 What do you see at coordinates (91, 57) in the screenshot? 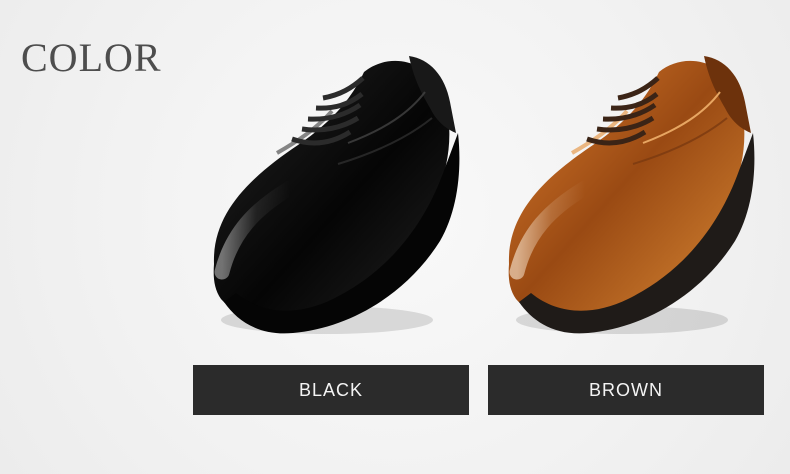
I see `section-title: COLOR` at bounding box center [91, 57].